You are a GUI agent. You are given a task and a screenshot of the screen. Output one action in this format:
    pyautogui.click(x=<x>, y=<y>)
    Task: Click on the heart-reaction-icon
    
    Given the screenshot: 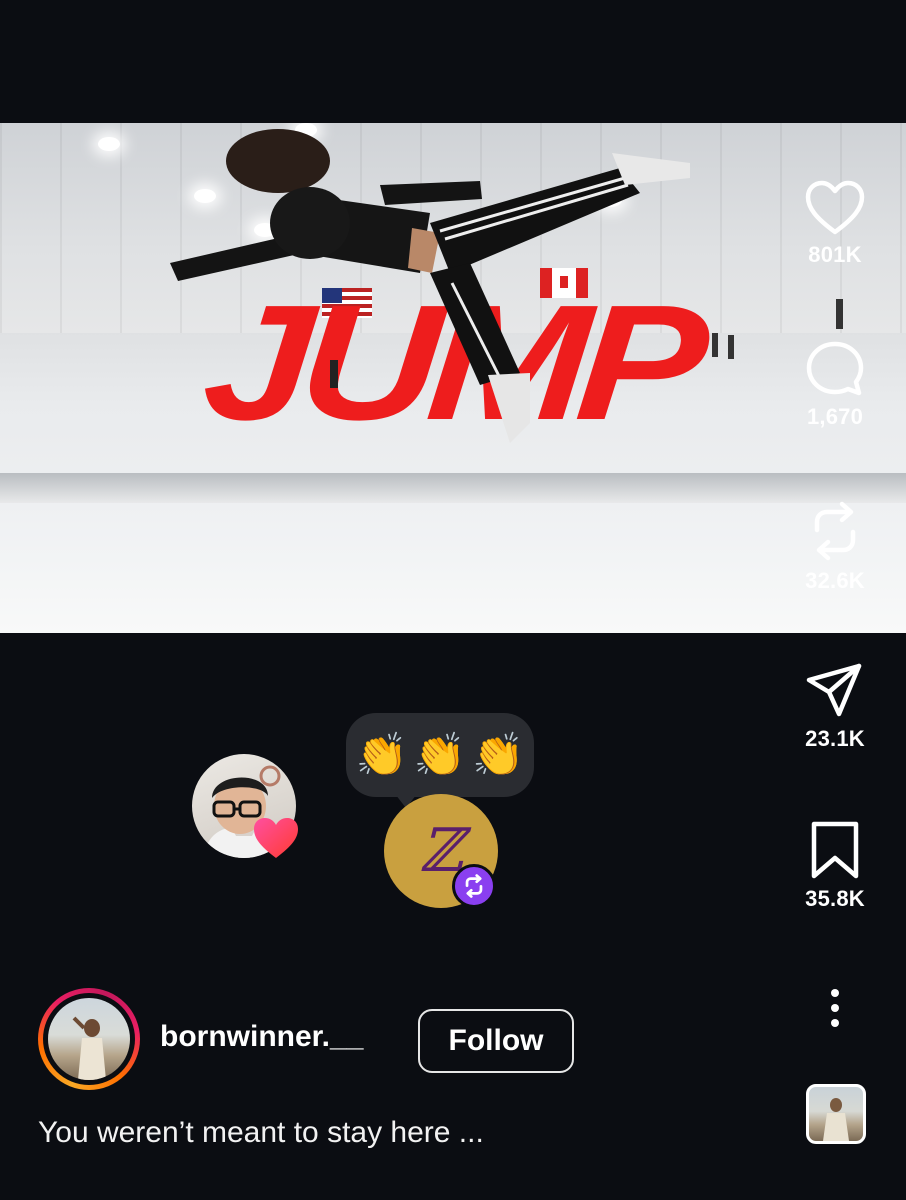 What is the action you would take?
    pyautogui.click(x=276, y=838)
    